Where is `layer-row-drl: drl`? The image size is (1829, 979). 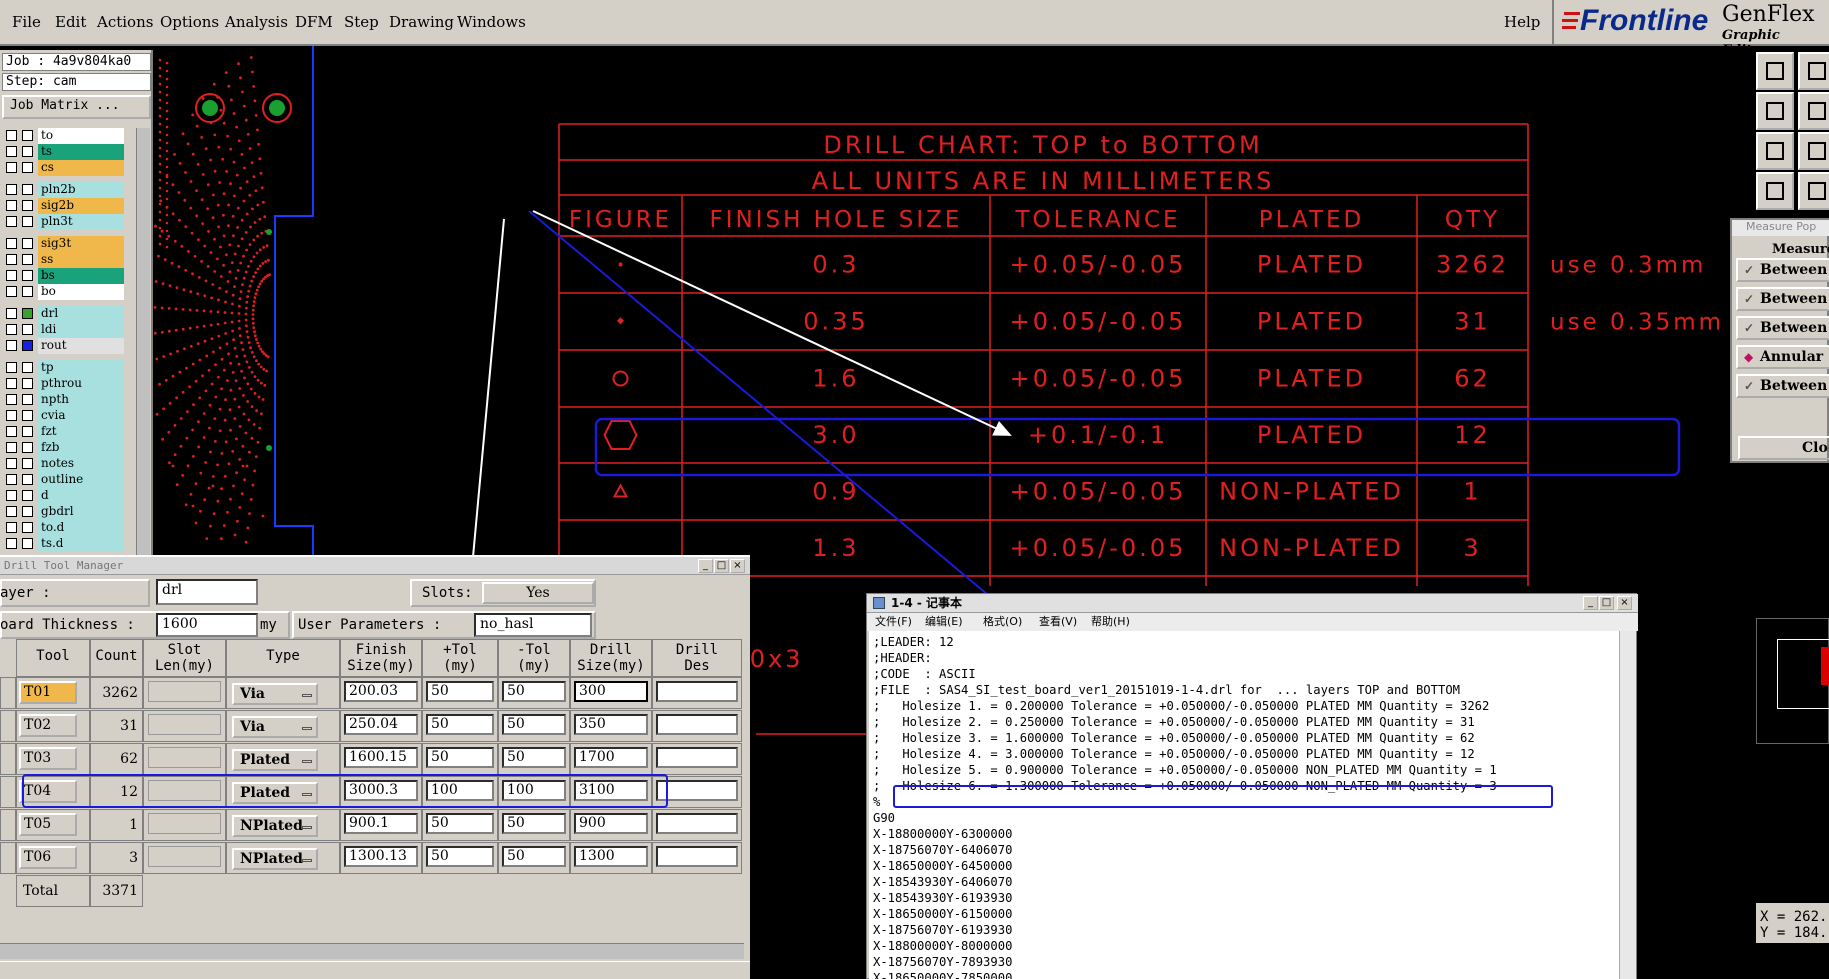
layer-row-drl: drl is located at coordinates (77, 314).